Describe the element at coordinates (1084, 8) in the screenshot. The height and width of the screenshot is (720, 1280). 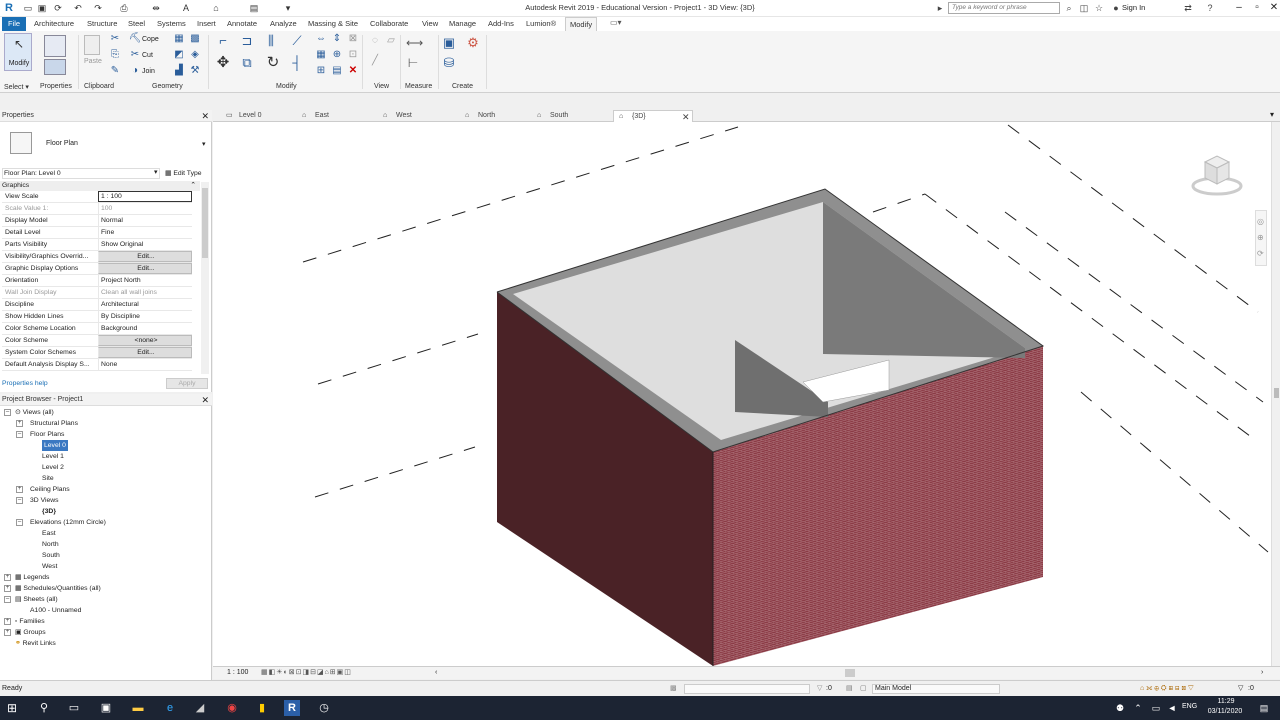
I see `subscription-icon: ◫` at that location.